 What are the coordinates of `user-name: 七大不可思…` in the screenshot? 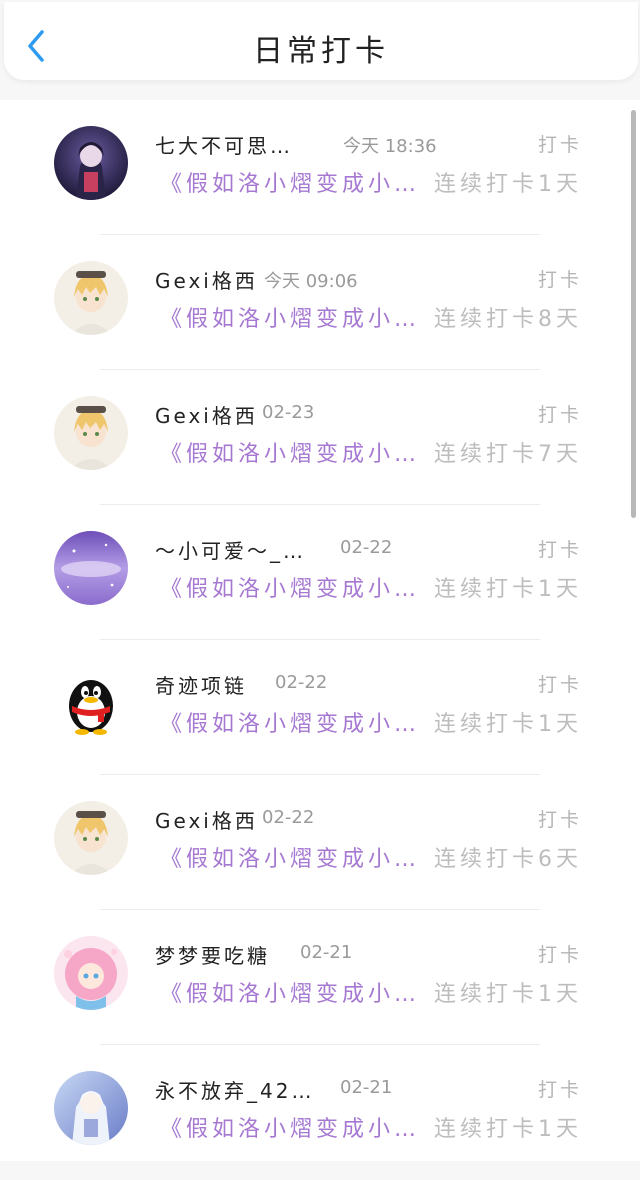 It's located at (224, 144).